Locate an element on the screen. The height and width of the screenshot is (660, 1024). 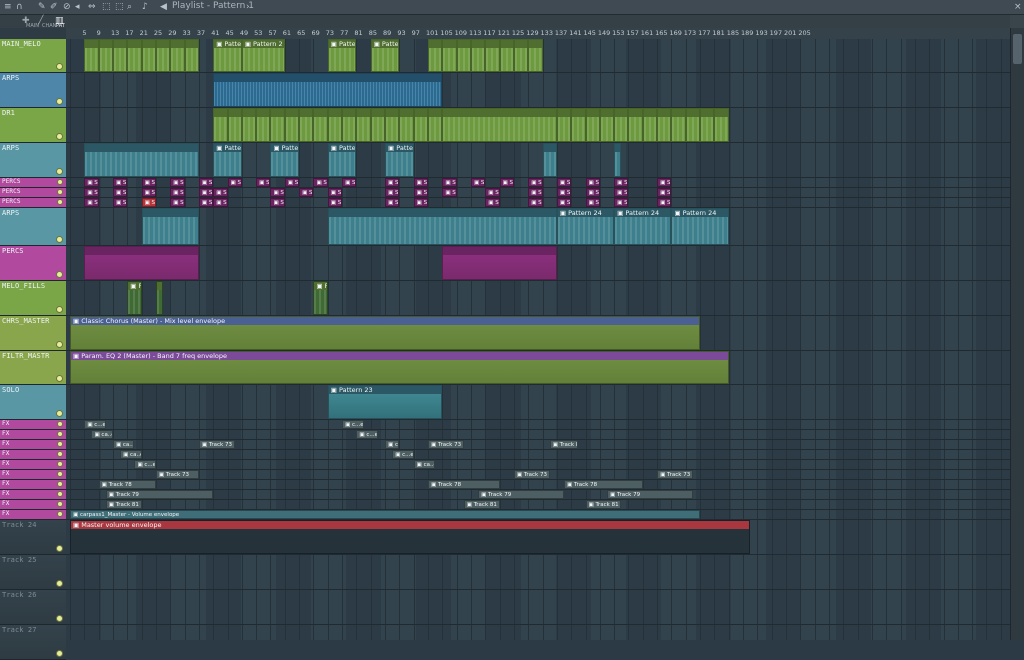
track-header: Track 26 is located at coordinates (33, 607).